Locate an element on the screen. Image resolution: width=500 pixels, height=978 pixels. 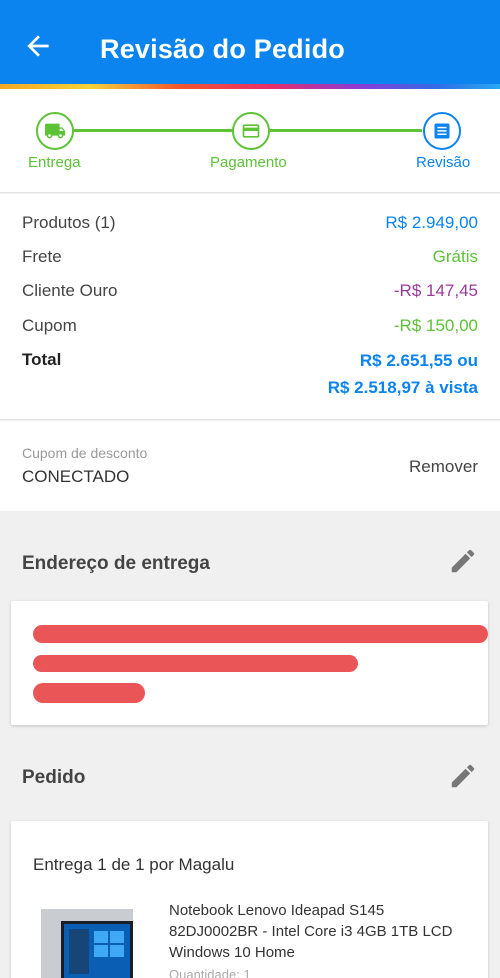
order-section-title: Pedido is located at coordinates (54, 777).